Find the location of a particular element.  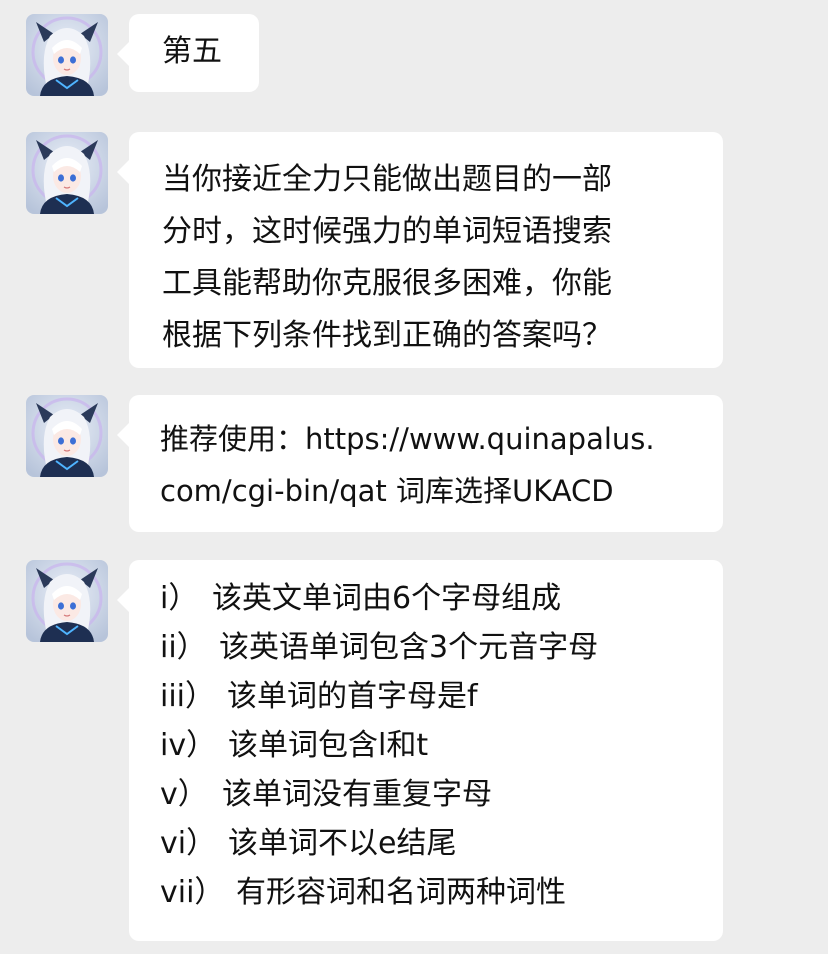

message-text-line: 分时，这时候强力的单词短语搜索 is located at coordinates (387, 231).